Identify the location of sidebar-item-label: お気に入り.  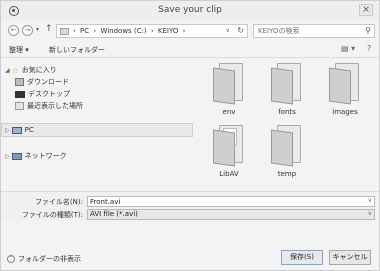
(39, 70).